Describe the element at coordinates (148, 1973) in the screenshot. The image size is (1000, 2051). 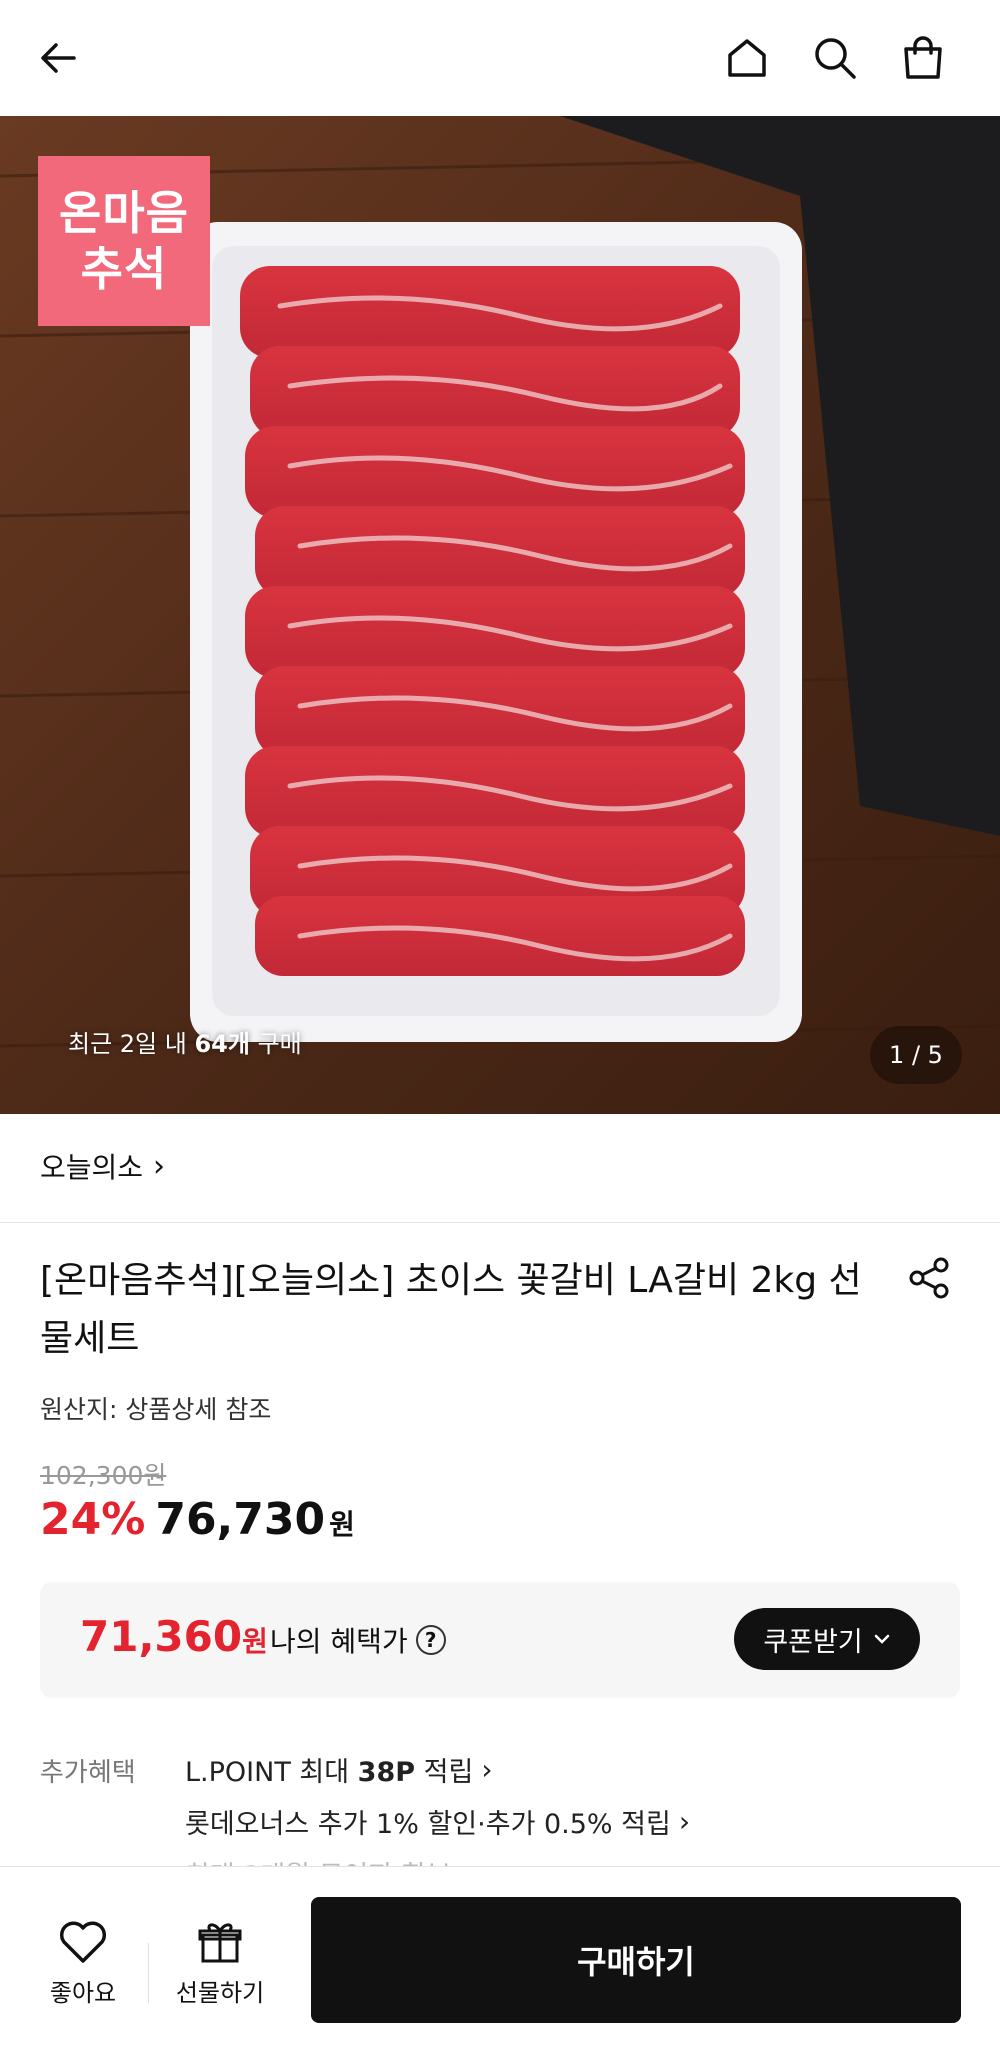
I see `bottom-divider` at that location.